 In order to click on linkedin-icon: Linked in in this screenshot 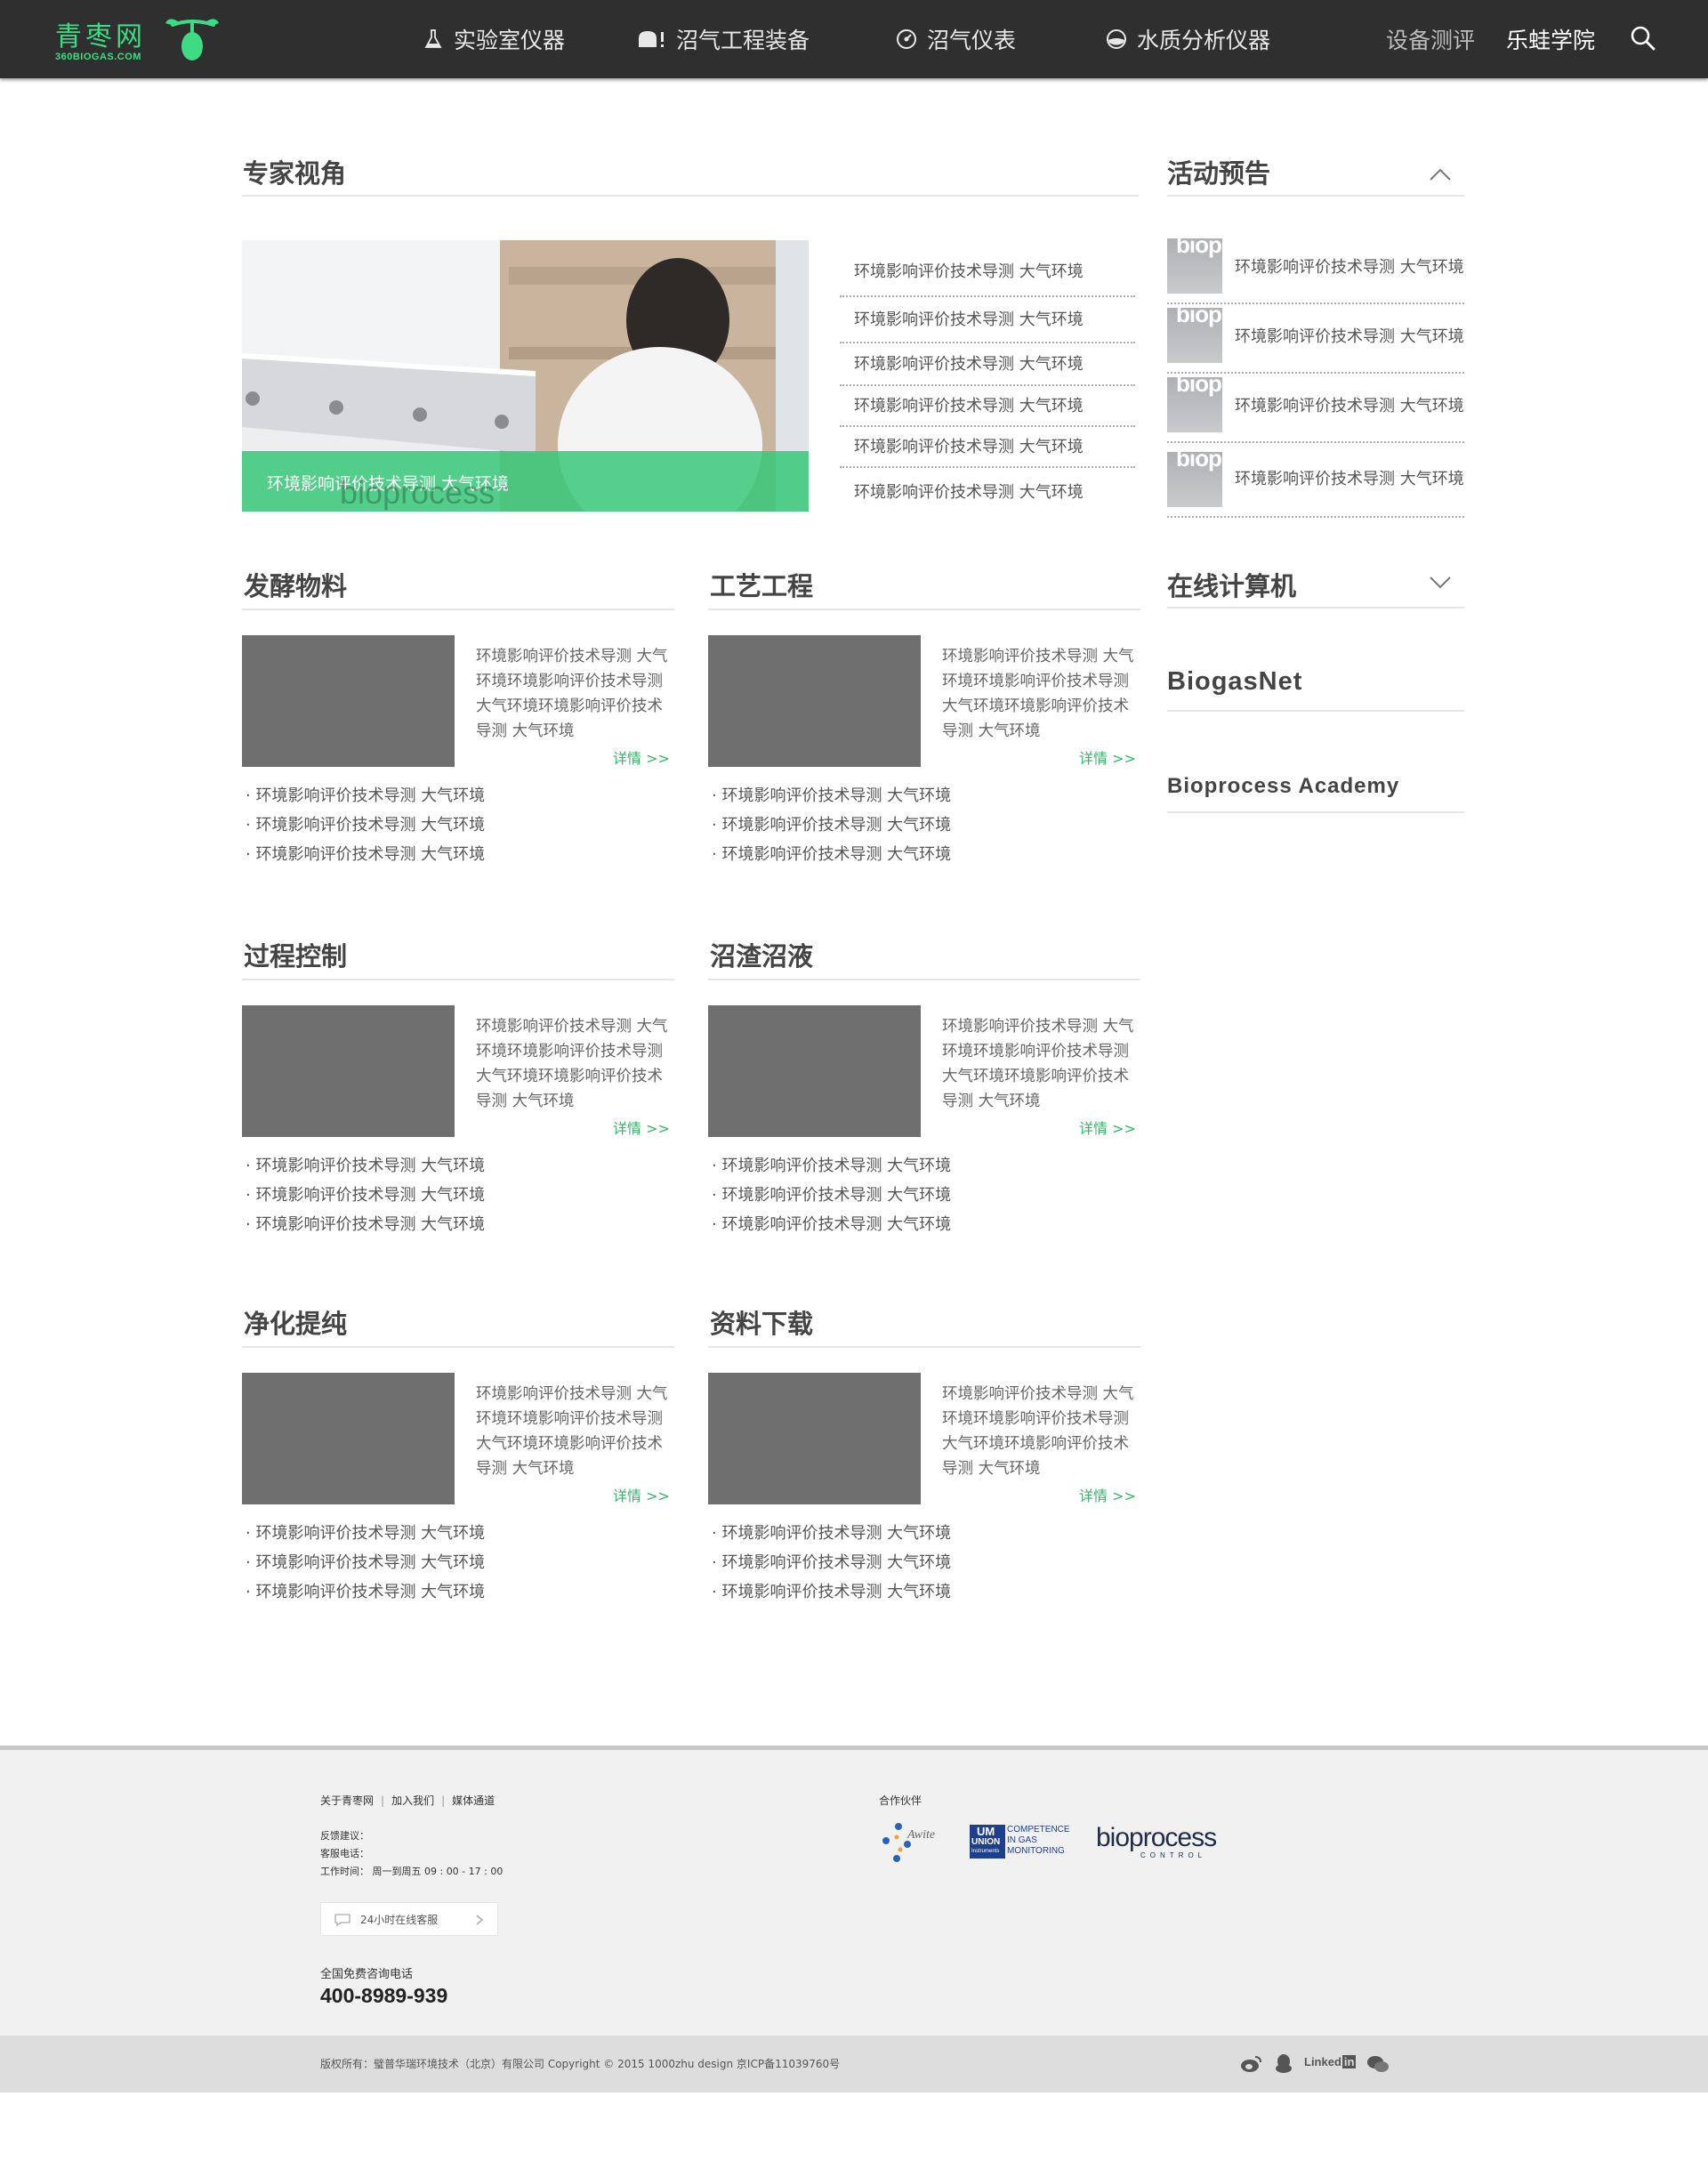, I will do `click(1330, 2065)`.